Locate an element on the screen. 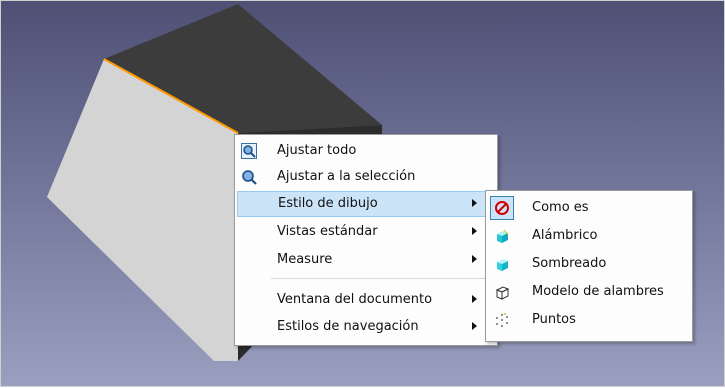  menu-item-navigation-styles: Estilos de navegación is located at coordinates (366, 327).